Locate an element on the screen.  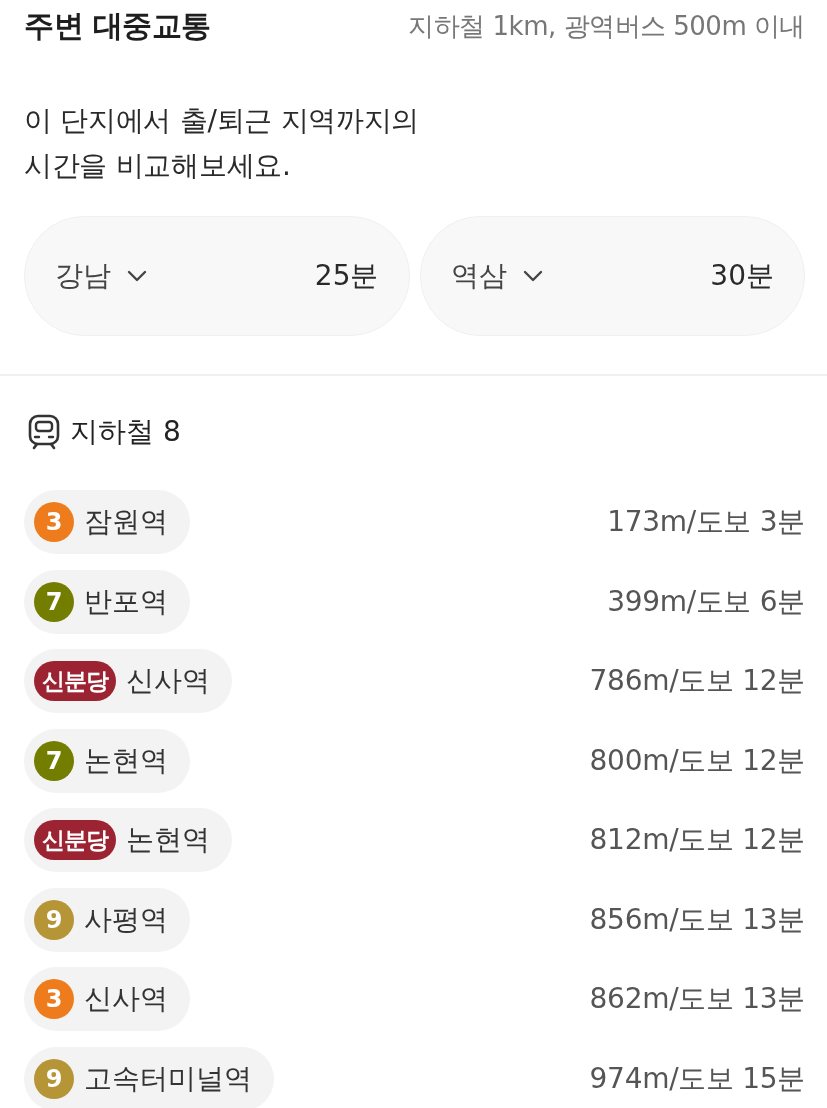
station-chip: 신분당 신사역 is located at coordinates (128, 681).